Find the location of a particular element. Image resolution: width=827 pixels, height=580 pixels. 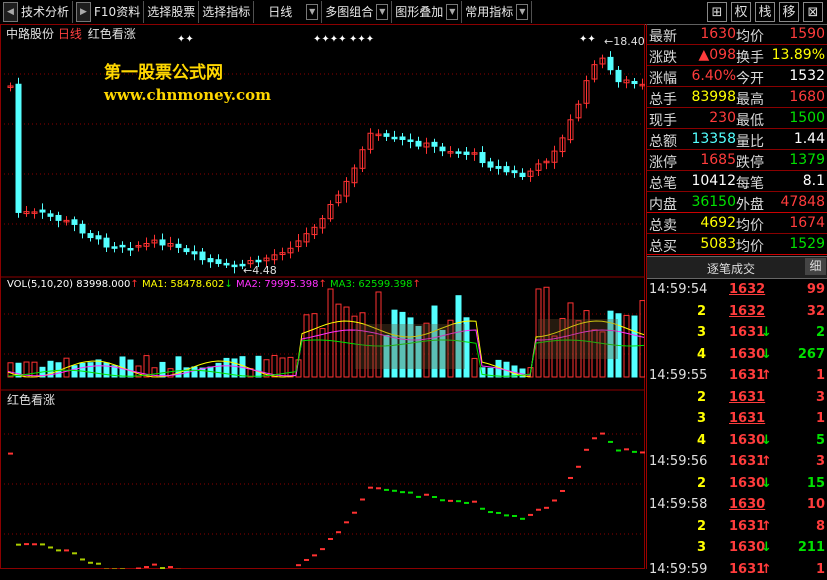

toolbar-item-overlay: 图形叠加 ▼ is located at coordinates (427, 12).